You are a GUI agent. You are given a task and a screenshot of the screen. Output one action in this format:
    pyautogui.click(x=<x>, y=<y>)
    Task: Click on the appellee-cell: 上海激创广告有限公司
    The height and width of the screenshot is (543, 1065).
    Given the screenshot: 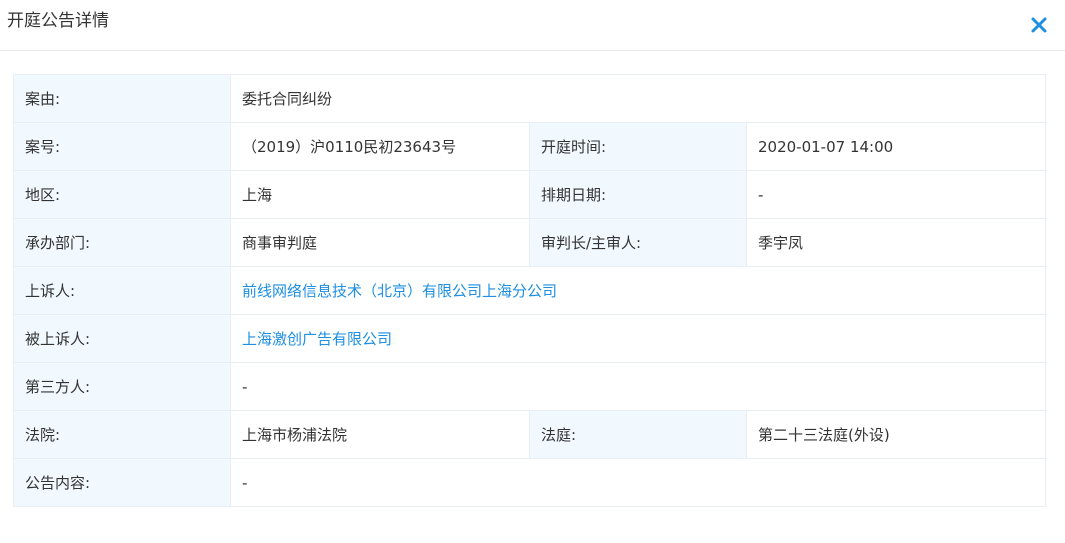 What is the action you would take?
    pyautogui.click(x=638, y=338)
    